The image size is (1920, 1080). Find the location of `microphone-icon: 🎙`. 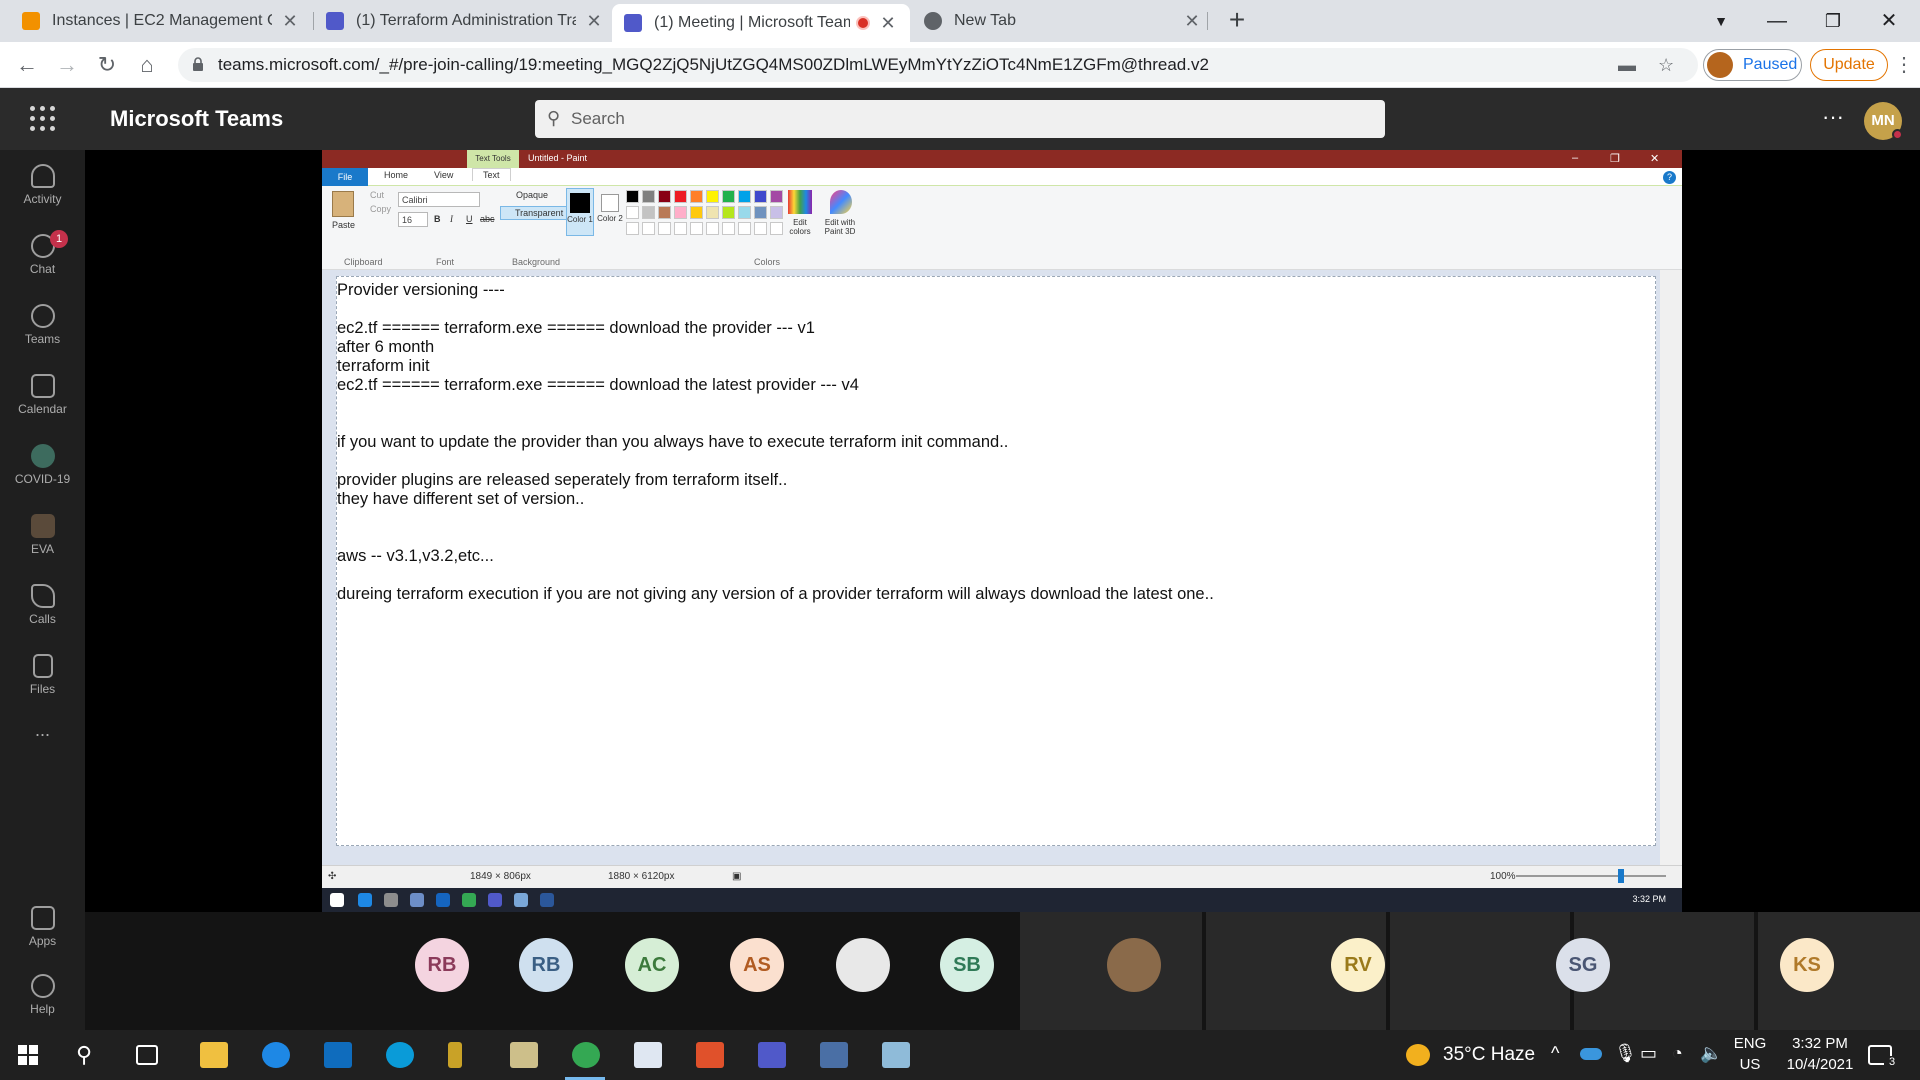

microphone-icon: 🎙 is located at coordinates (1625, 1053).